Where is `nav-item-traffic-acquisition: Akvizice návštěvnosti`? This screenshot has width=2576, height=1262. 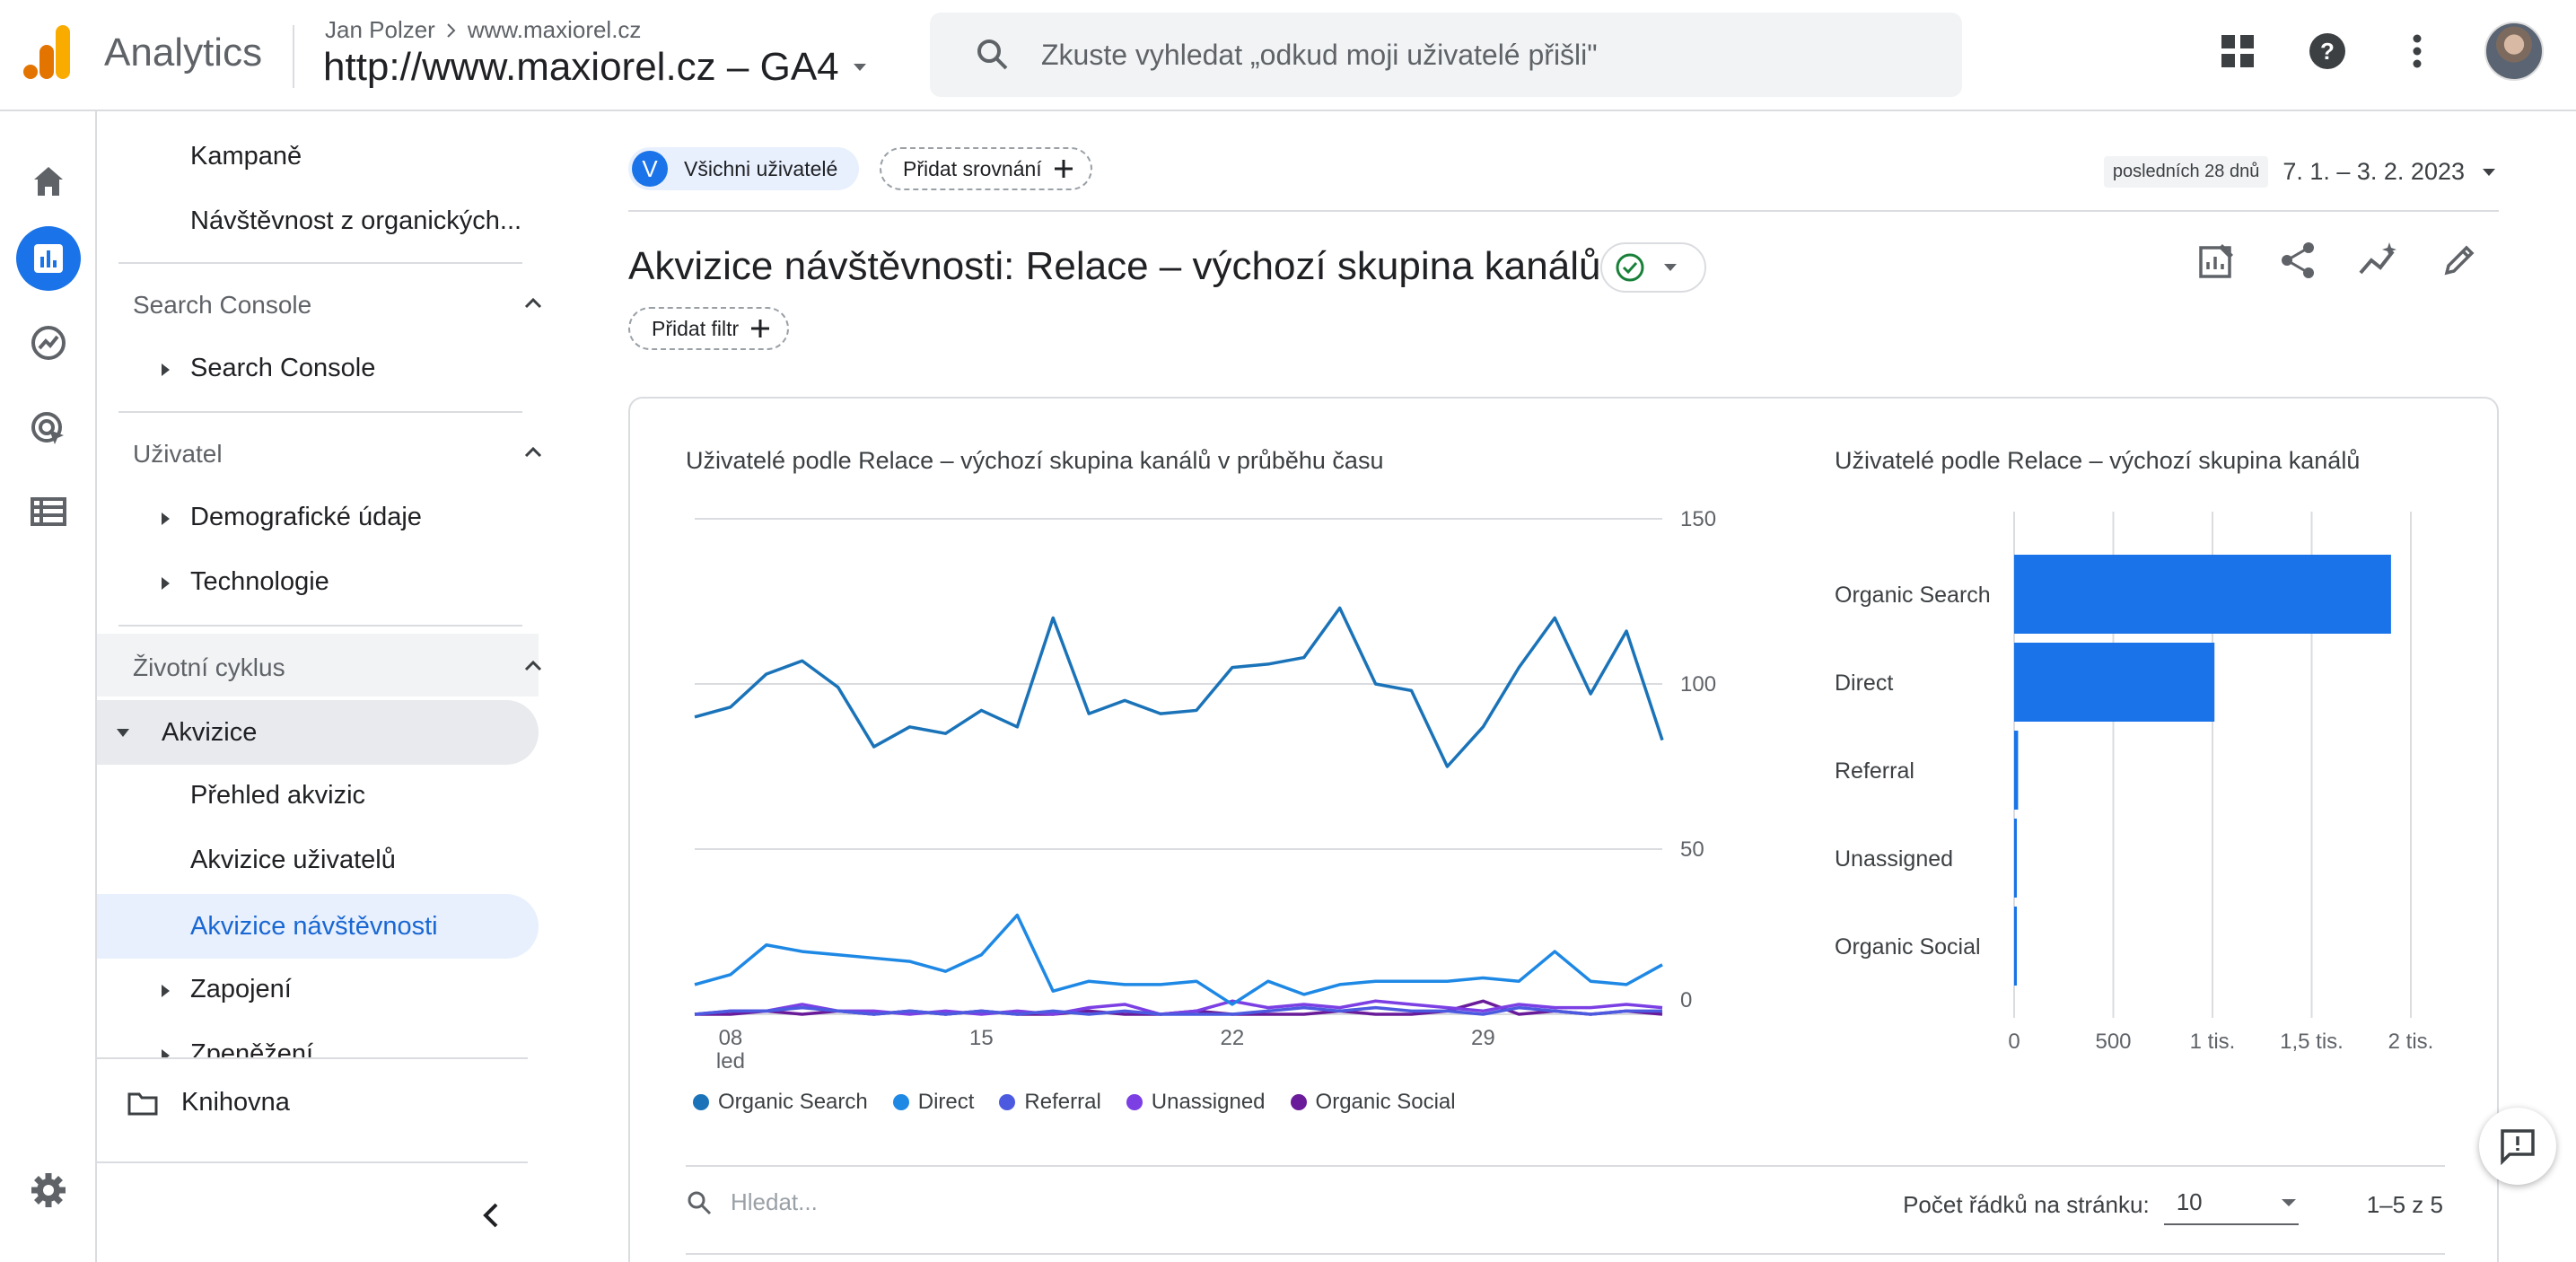
nav-item-traffic-acquisition: Akvizice návštěvnosti is located at coordinates (318, 927).